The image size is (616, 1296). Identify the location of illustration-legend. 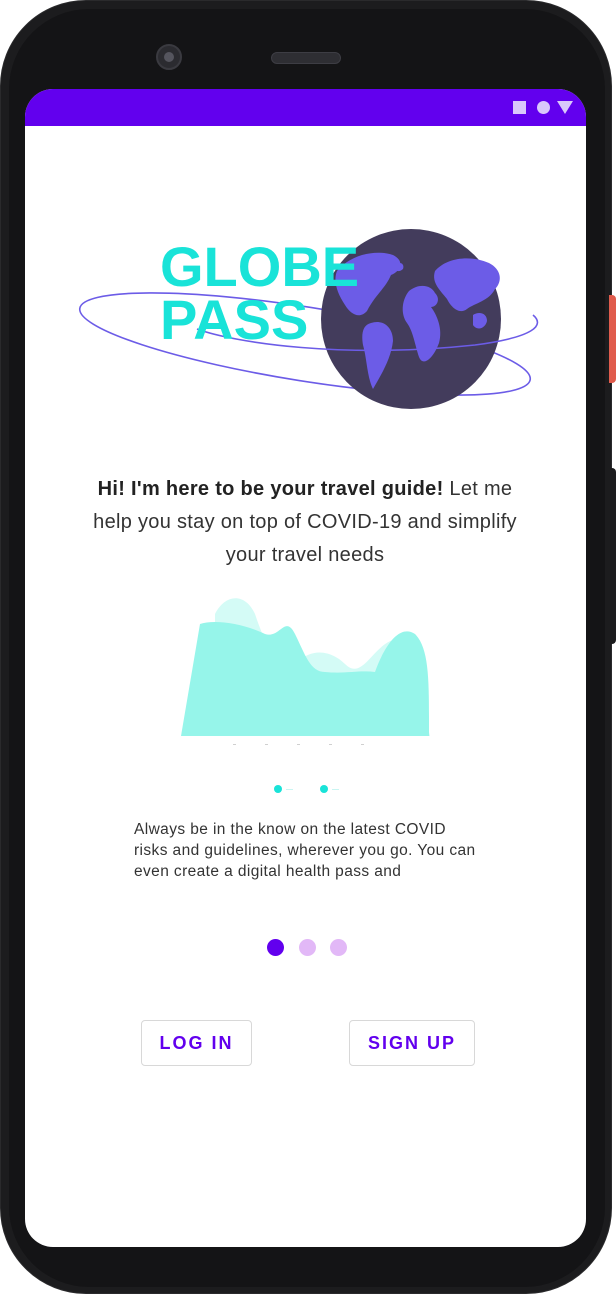
(310, 789).